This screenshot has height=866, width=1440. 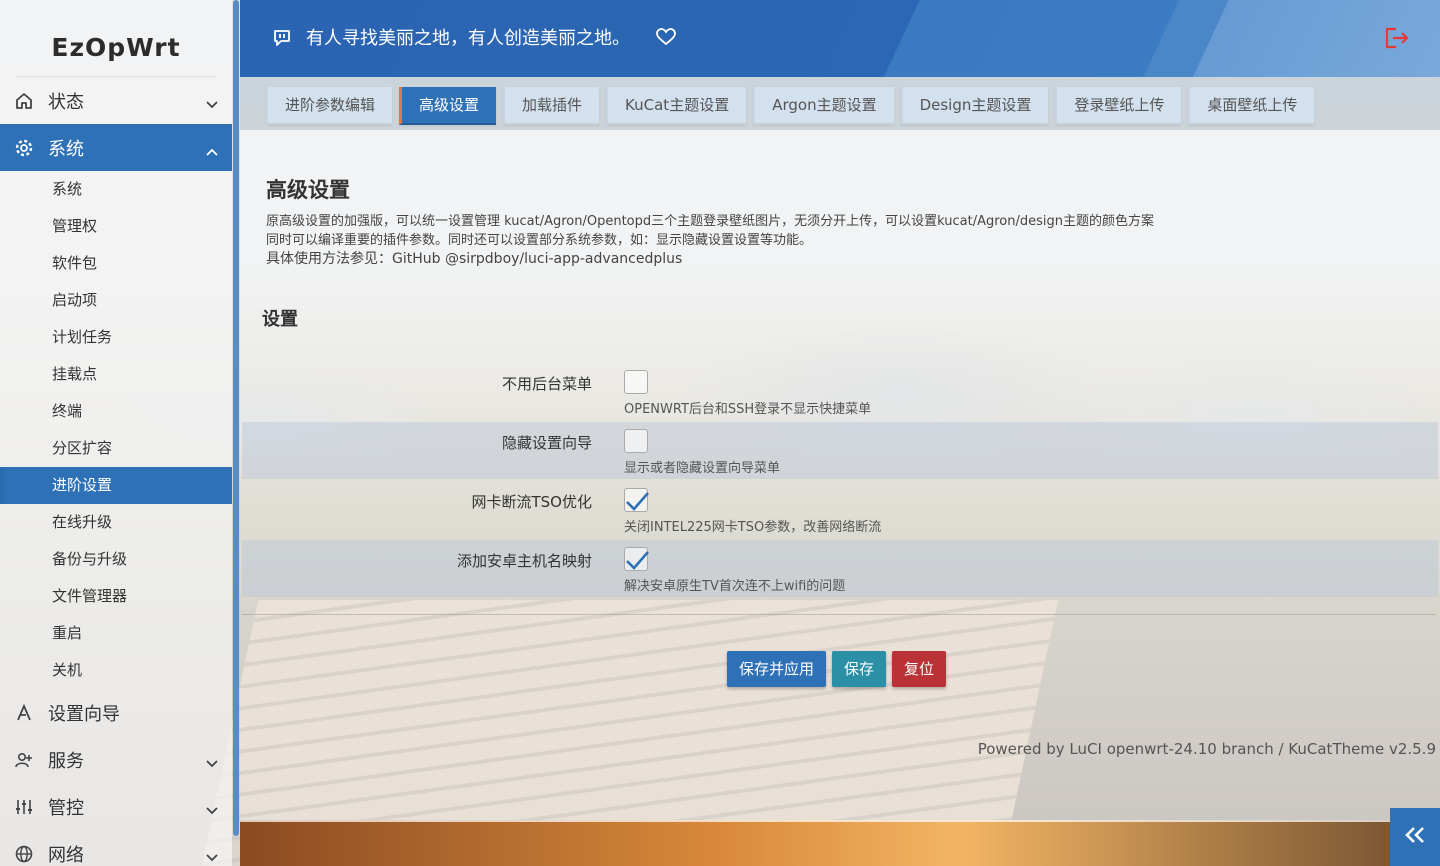 I want to click on sidebar-item-label: 网络, so click(x=66, y=855).